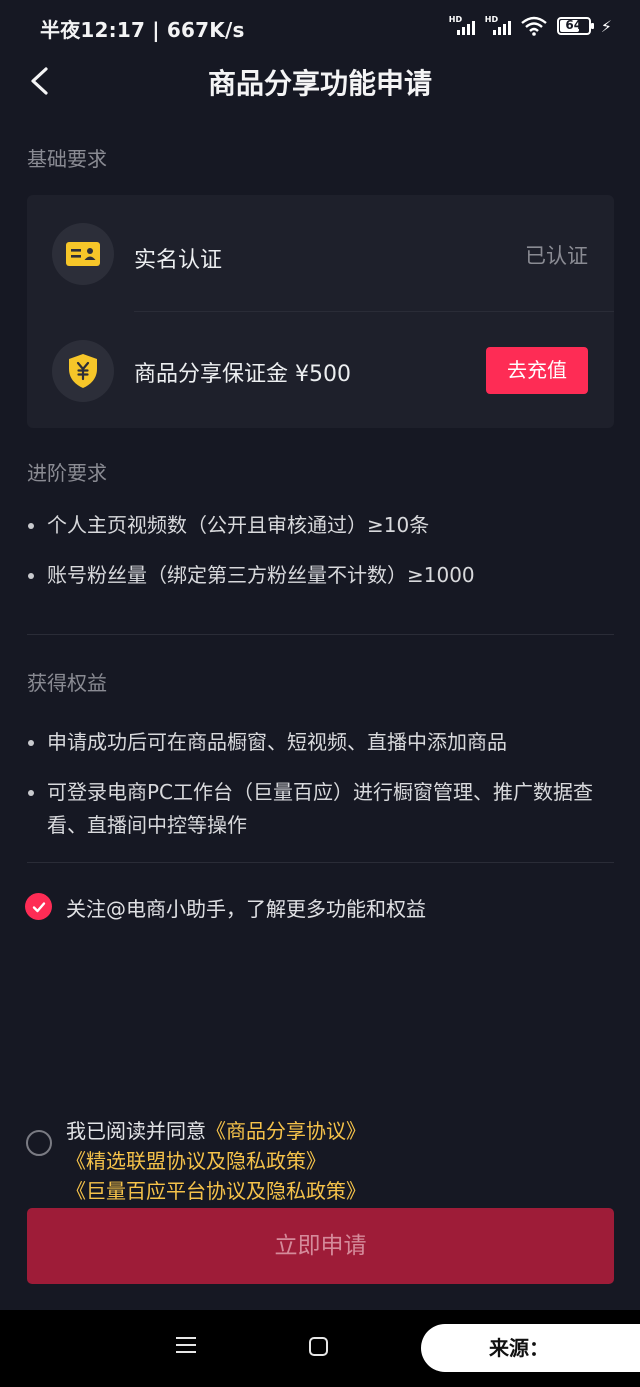 The width and height of the screenshot is (640, 1387). Describe the element at coordinates (319, 83) in the screenshot. I see `page-title: 商品分享功能申请` at that location.